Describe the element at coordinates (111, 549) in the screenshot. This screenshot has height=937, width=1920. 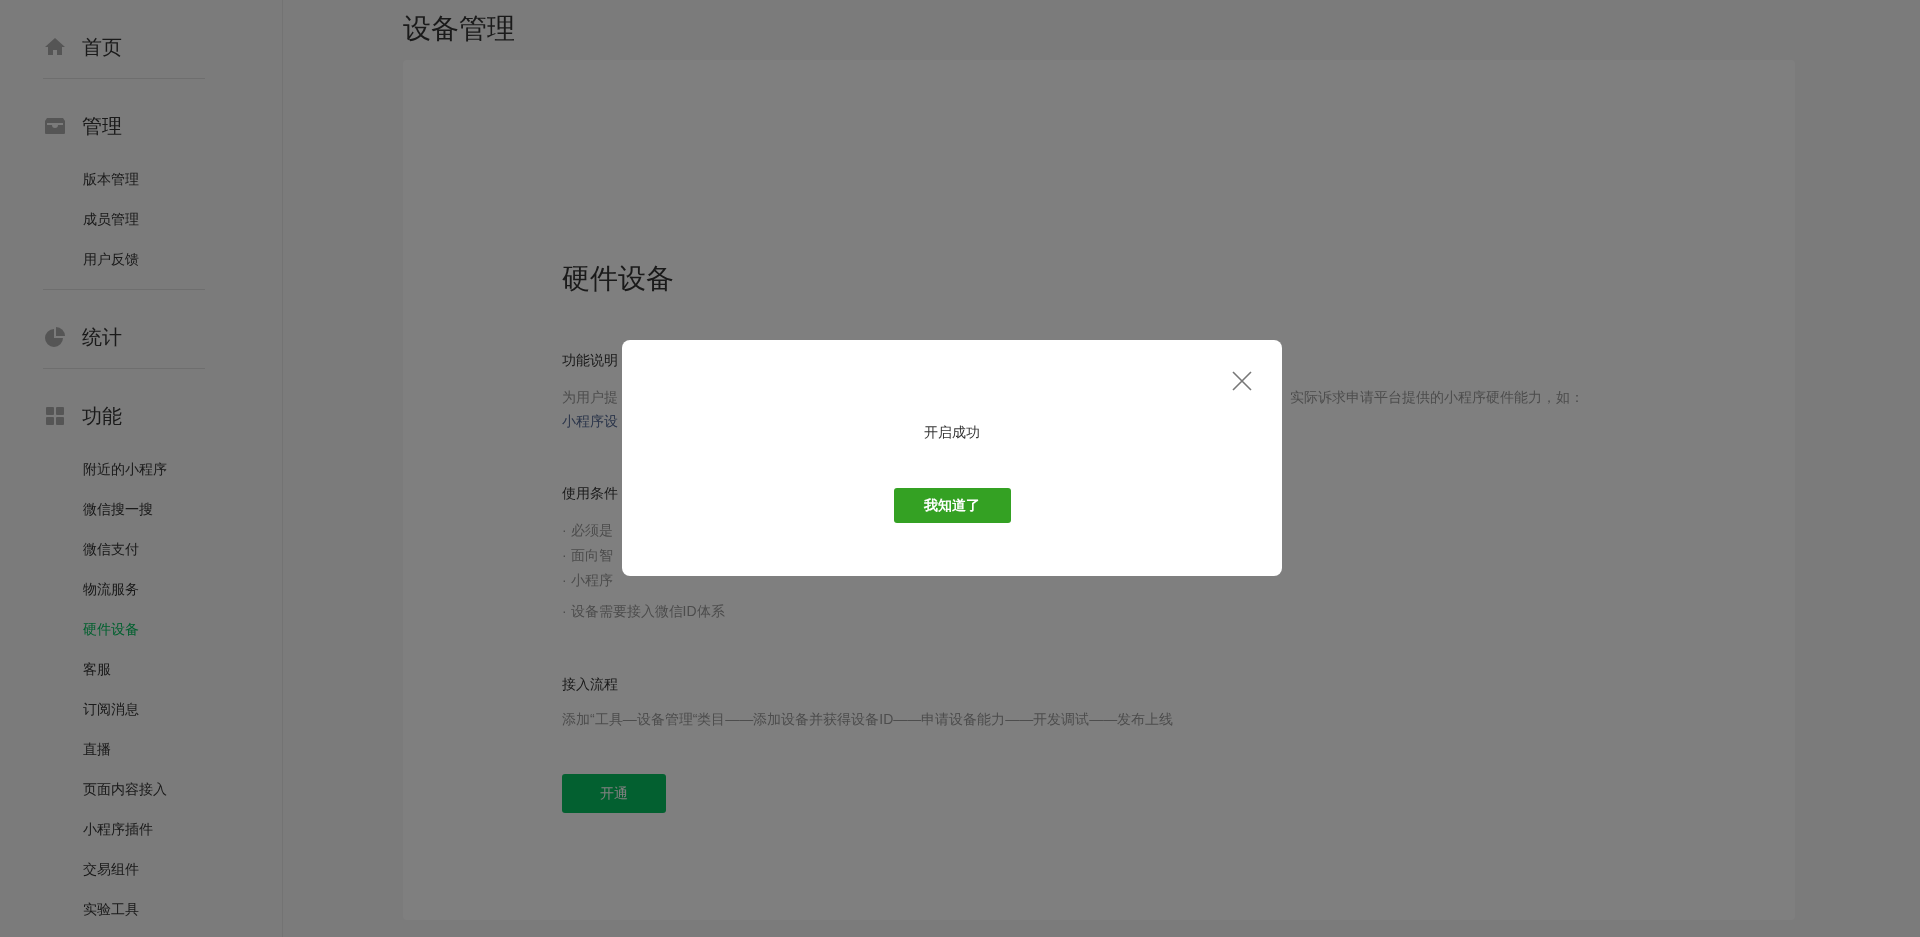
I see `nav-item: 微信支付` at that location.